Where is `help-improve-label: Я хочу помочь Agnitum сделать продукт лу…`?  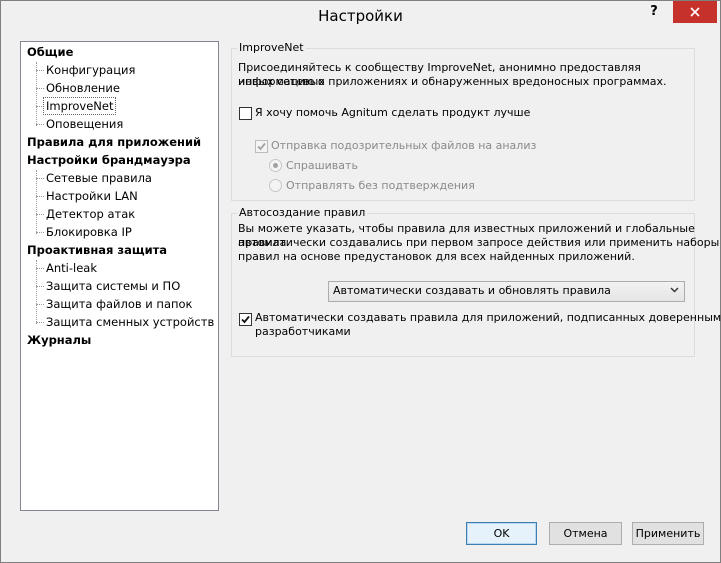
help-improve-label: Я хочу помочь Agnitum сделать продукт лу… is located at coordinates (392, 113).